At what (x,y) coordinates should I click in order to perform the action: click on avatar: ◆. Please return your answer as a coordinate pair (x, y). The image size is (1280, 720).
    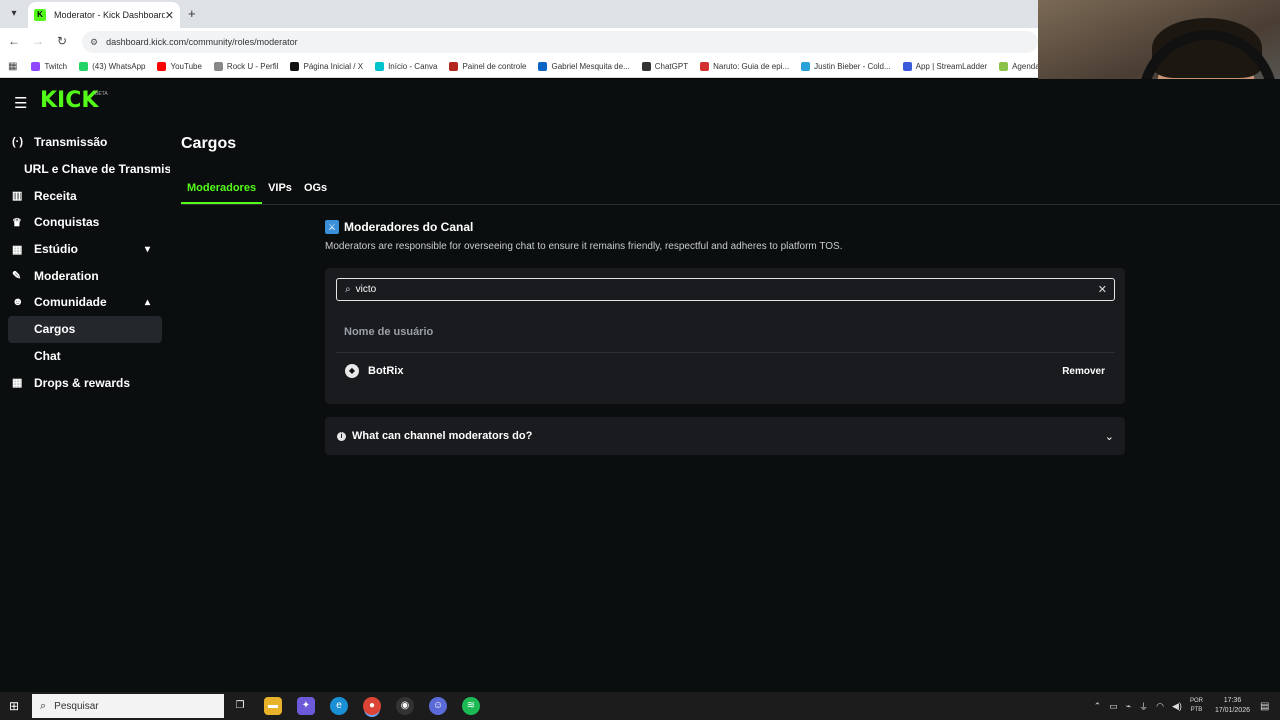
    Looking at the image, I should click on (352, 371).